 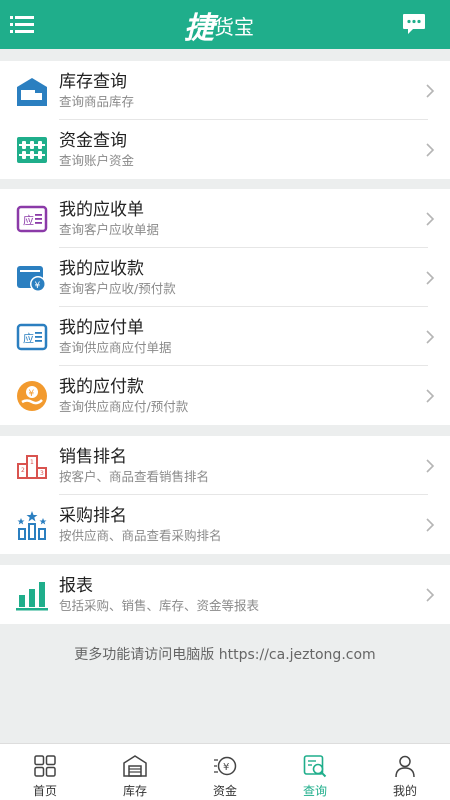 I want to click on tab-label: 我的, so click(x=404, y=791).